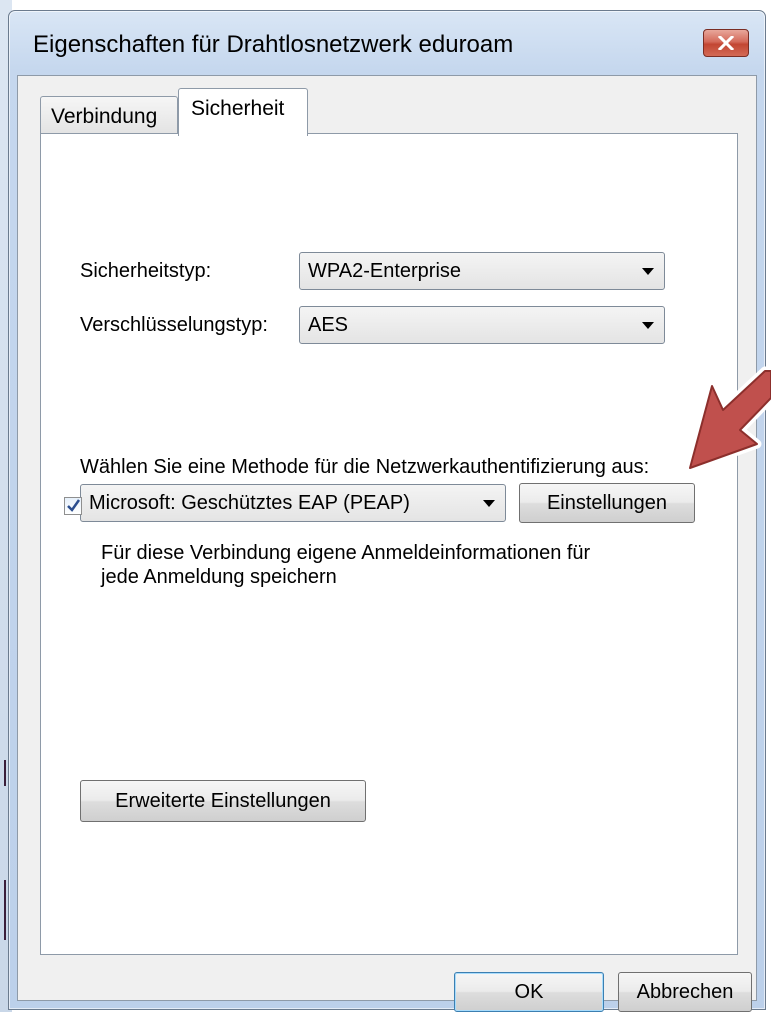 The width and height of the screenshot is (771, 1012). Describe the element at coordinates (385, 271) in the screenshot. I see `security-type-value: WPA2-Enterprise` at that location.